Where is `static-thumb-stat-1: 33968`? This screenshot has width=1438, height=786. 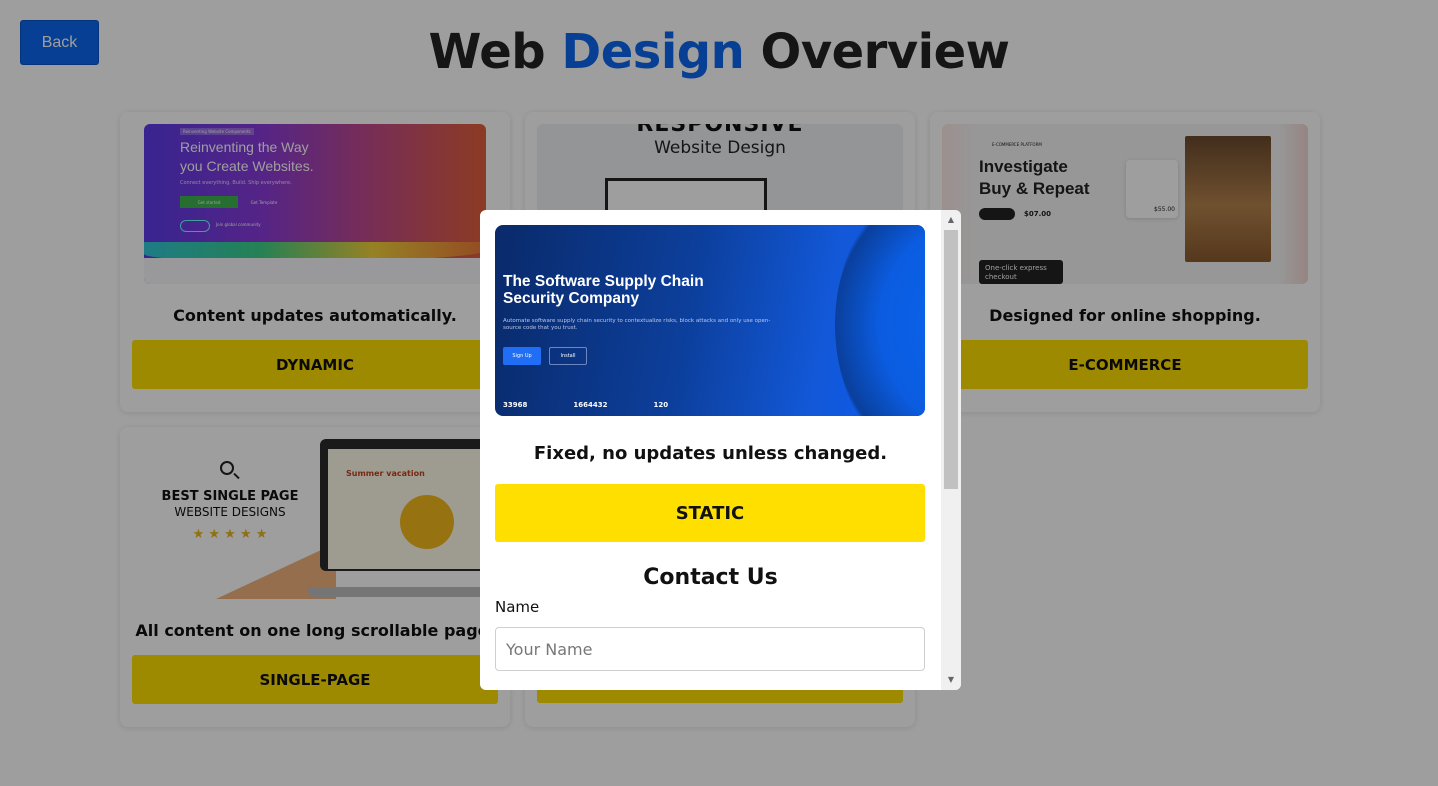 static-thumb-stat-1: 33968 is located at coordinates (515, 405).